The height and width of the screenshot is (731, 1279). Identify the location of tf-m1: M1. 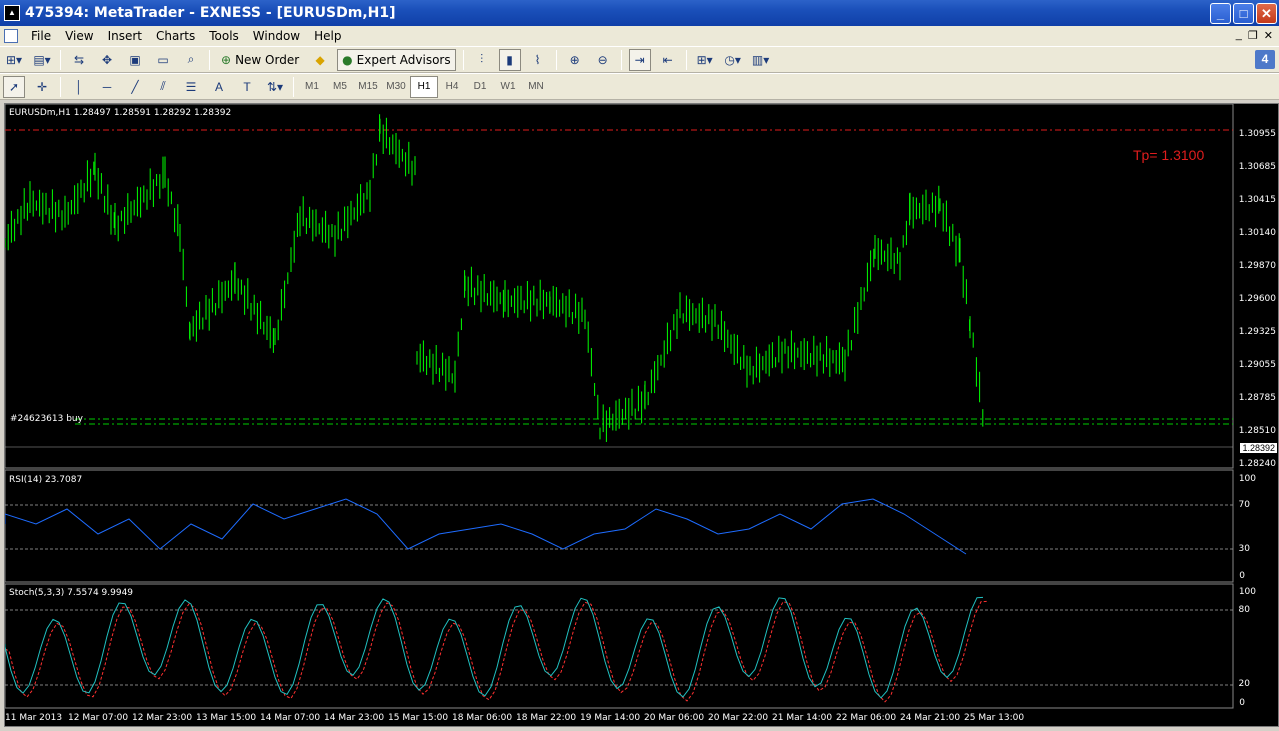
(312, 87).